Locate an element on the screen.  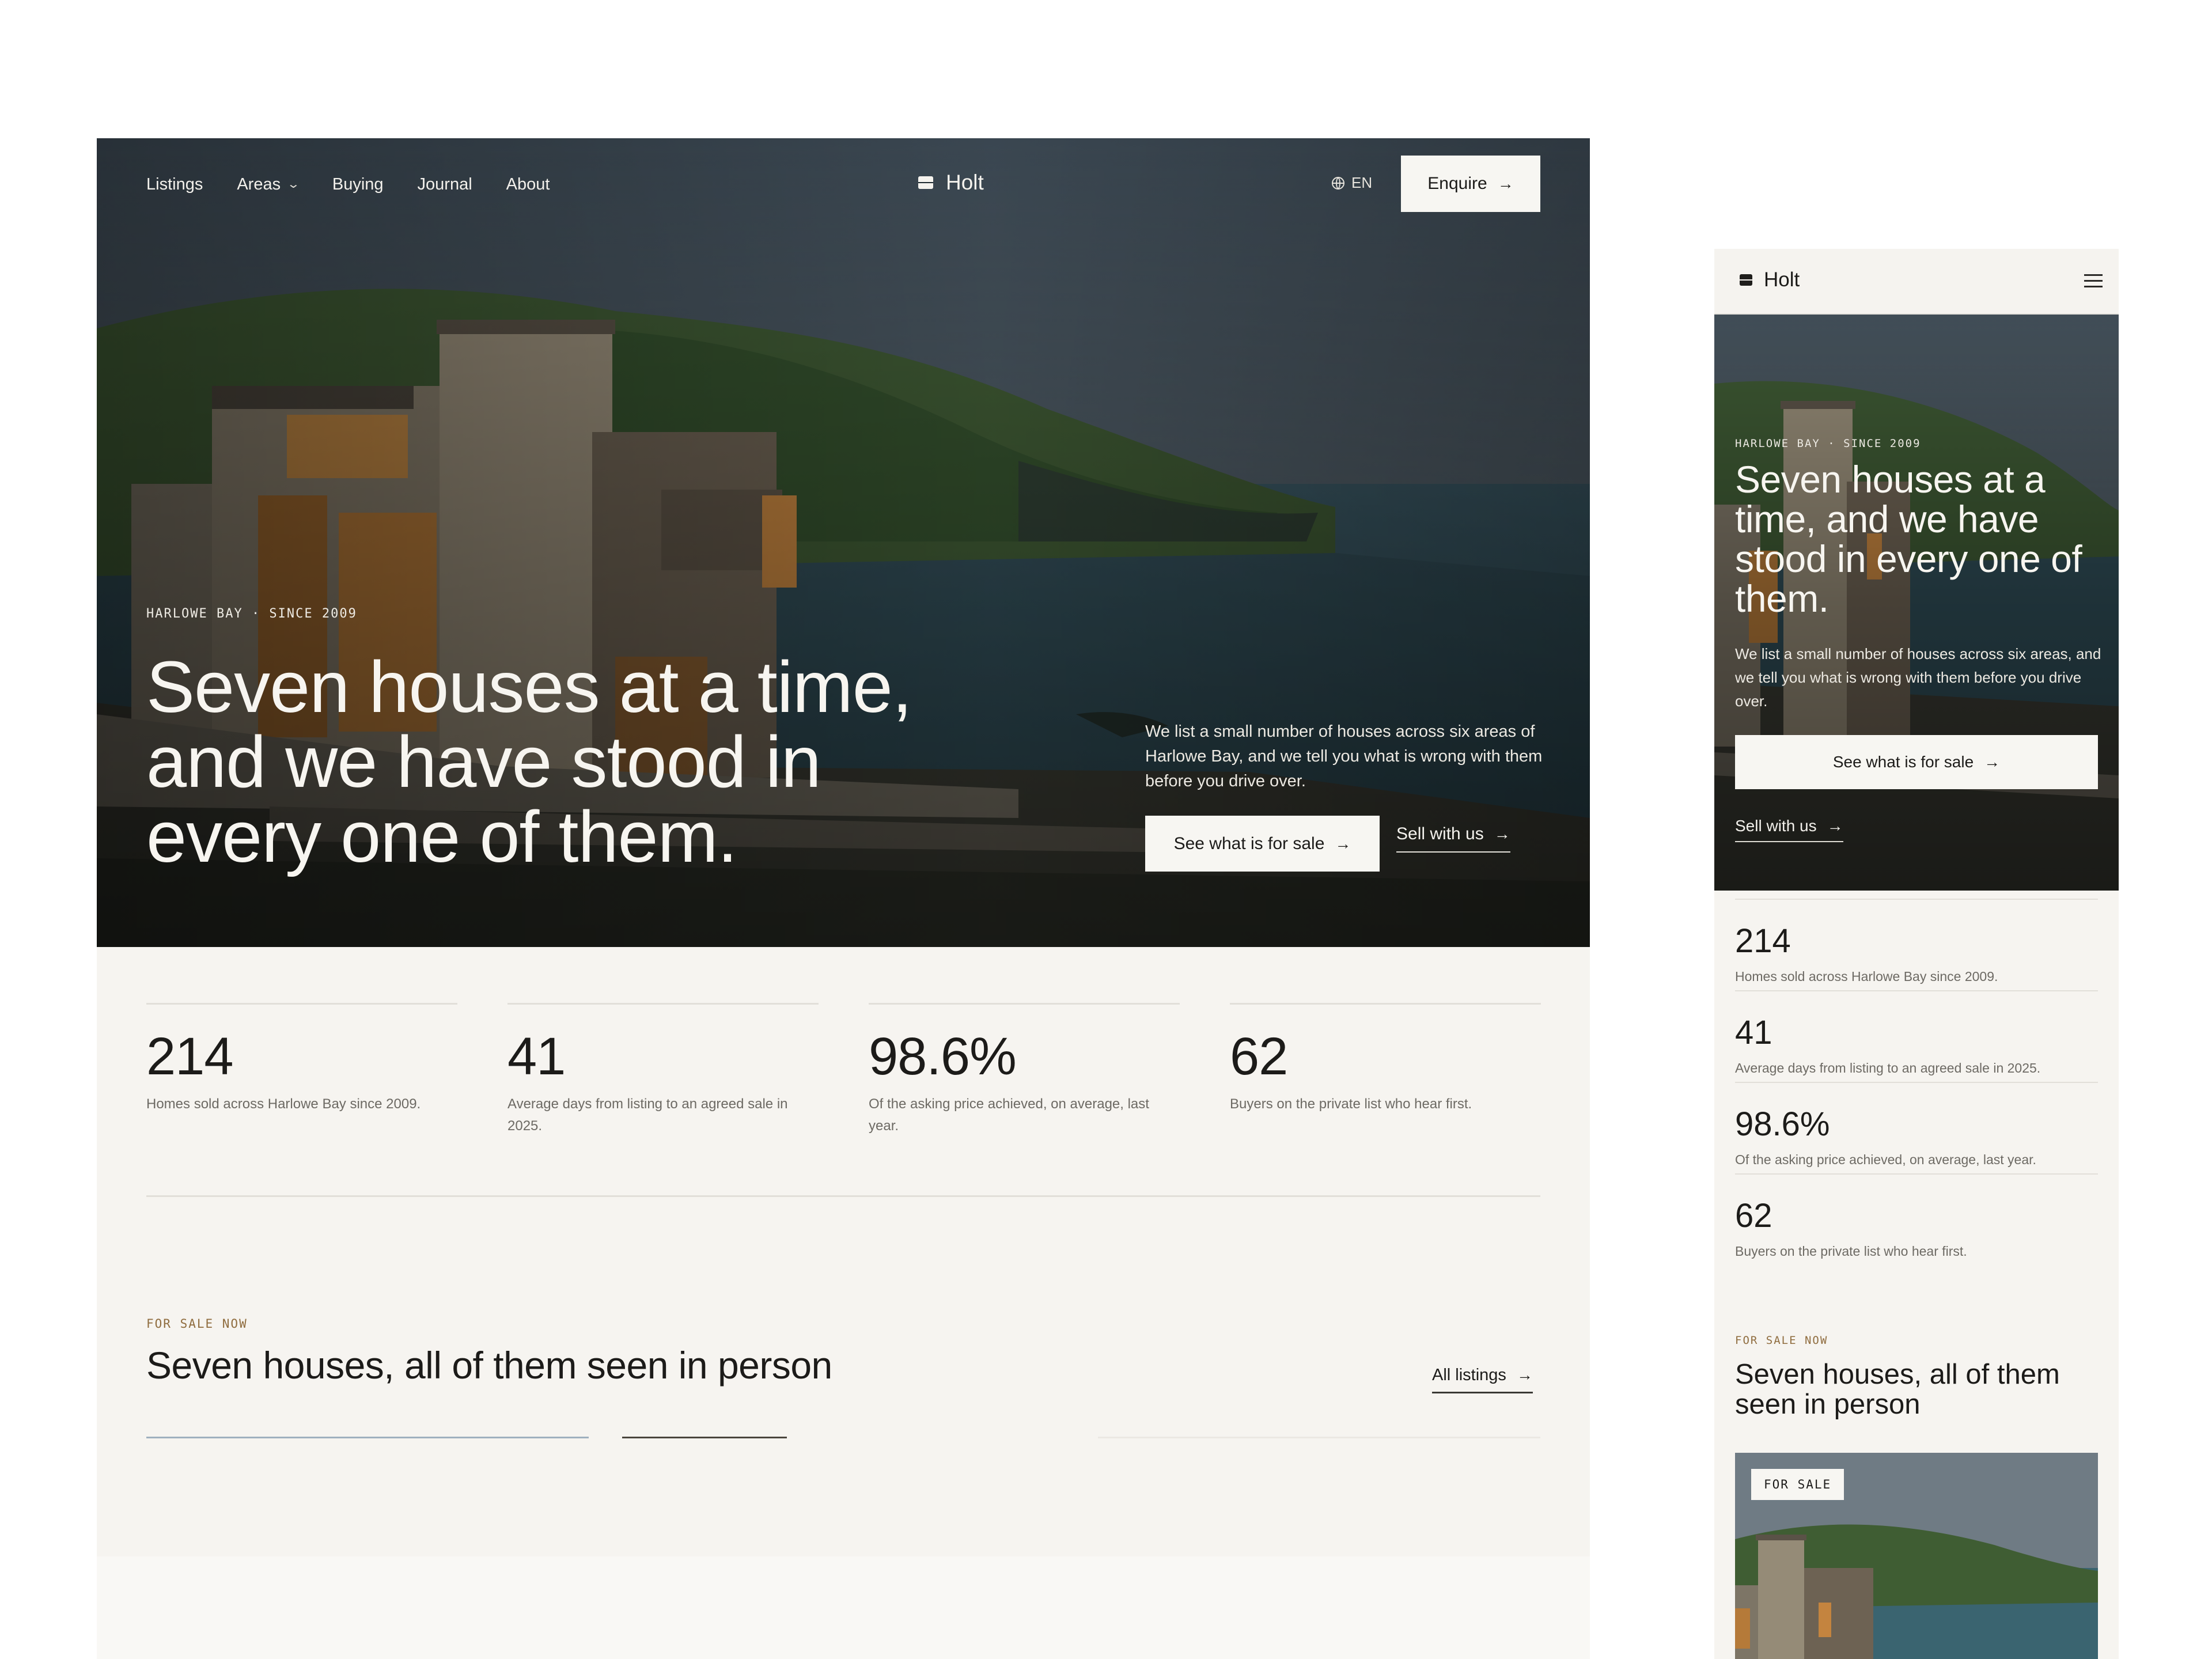
enquire-label: Enquire is located at coordinates (1457, 183).